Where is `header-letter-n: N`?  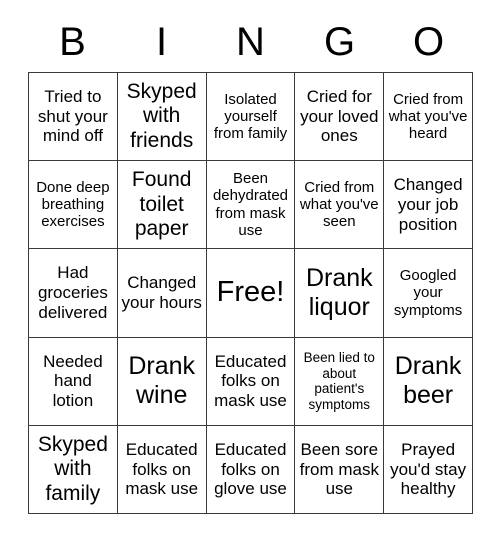
header-letter-n: N is located at coordinates (250, 42).